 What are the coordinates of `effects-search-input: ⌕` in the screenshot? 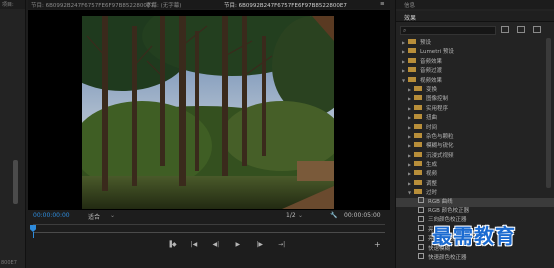 It's located at (448, 30).